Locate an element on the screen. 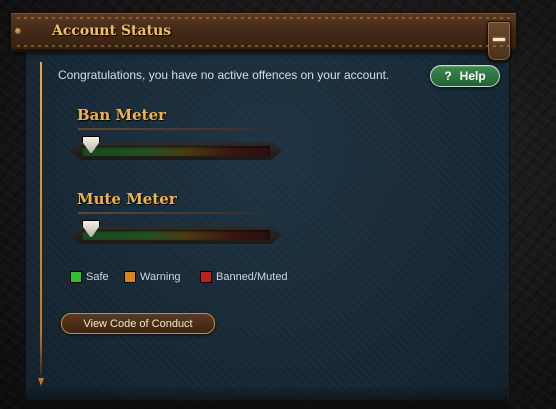 The height and width of the screenshot is (409, 556). legend-banned: Banned/Muted is located at coordinates (244, 277).